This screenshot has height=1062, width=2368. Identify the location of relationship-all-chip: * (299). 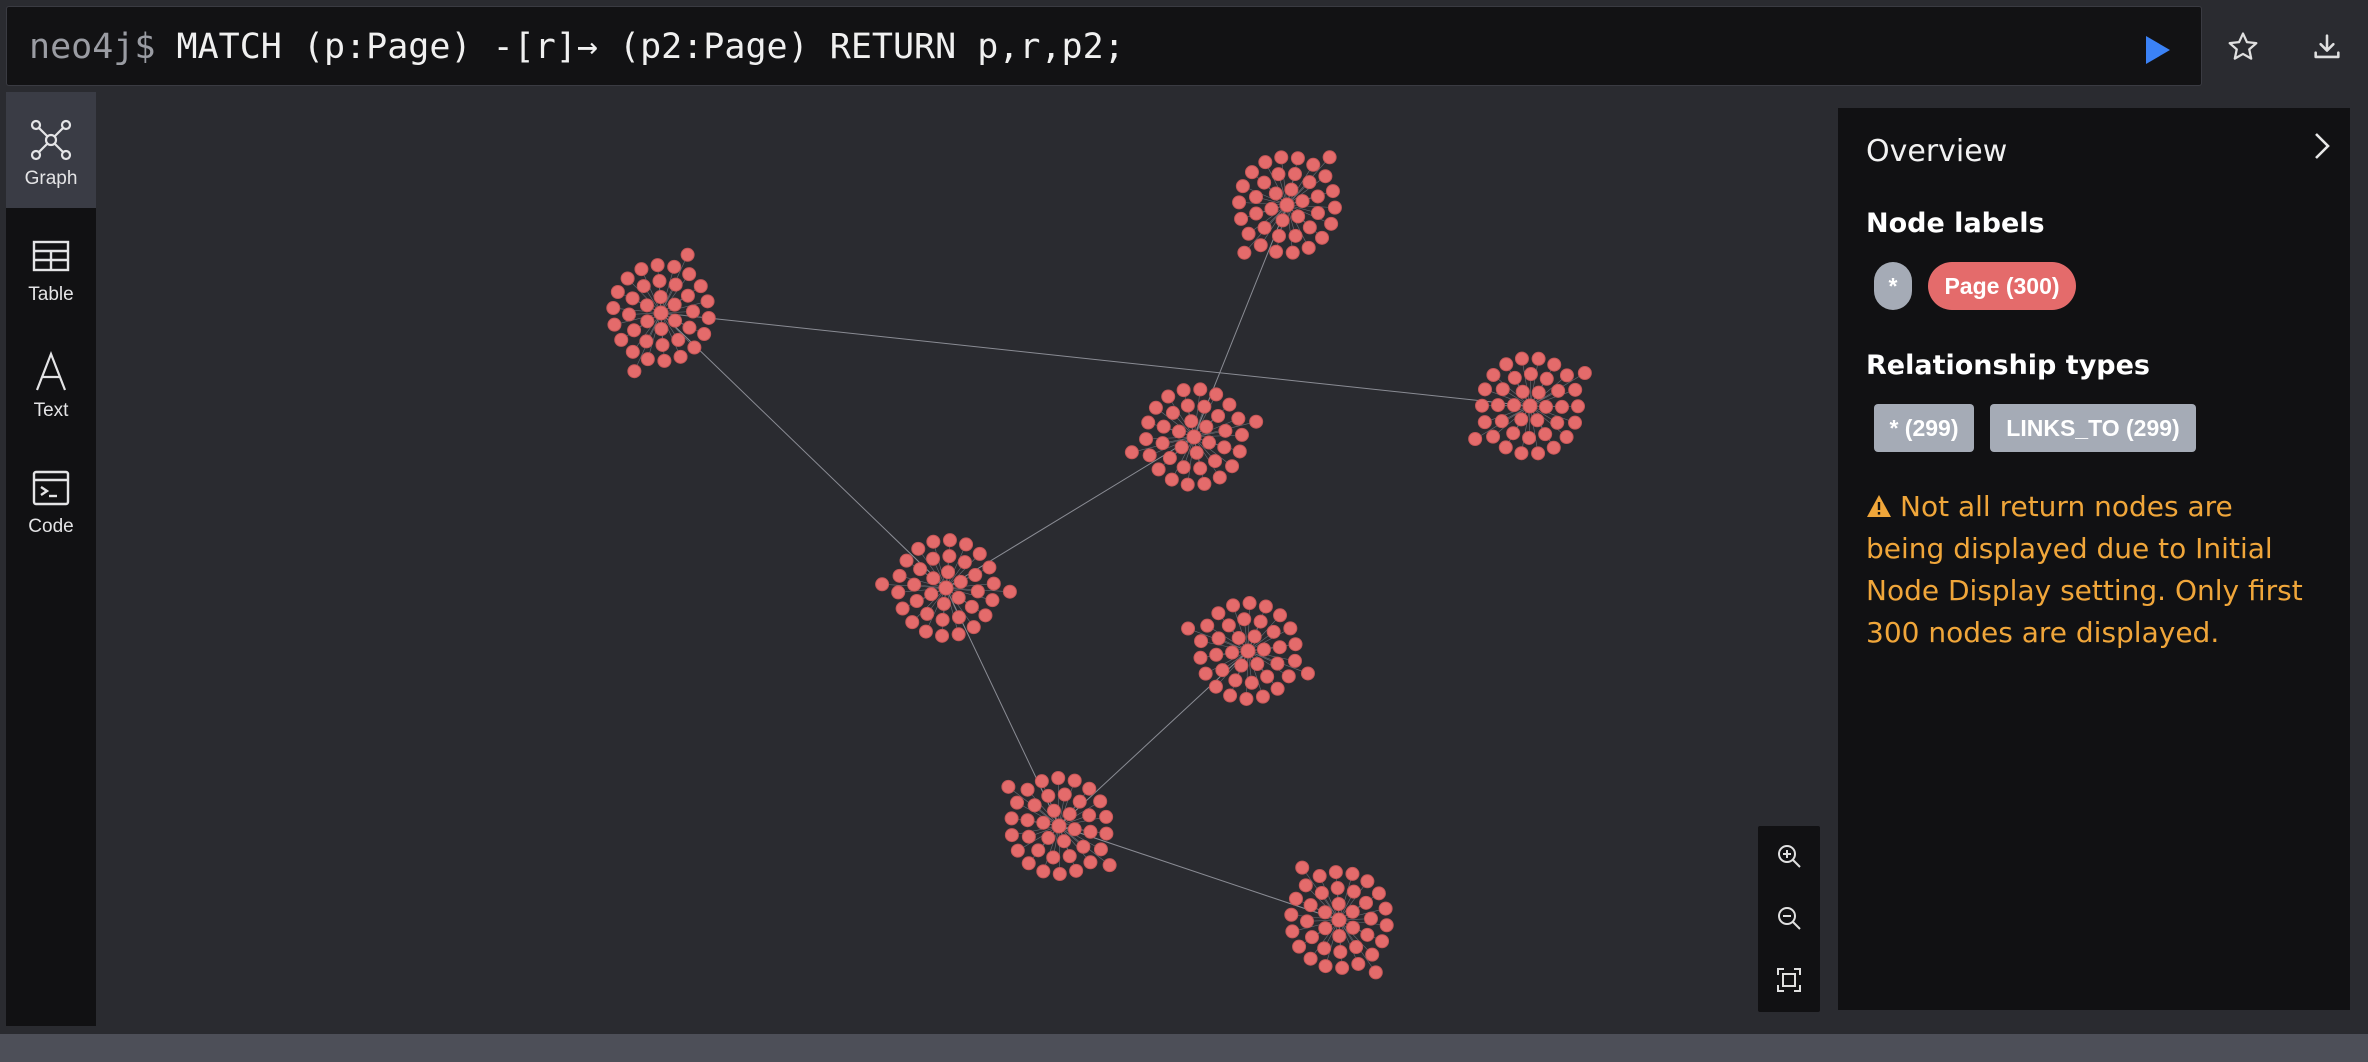
(1924, 428).